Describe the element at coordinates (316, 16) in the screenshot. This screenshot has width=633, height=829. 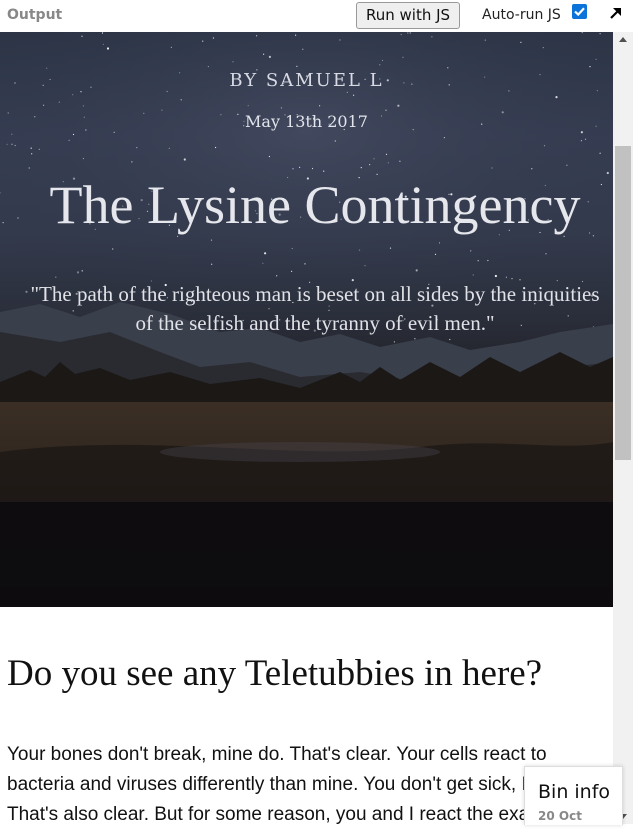
I see `output-toolbar: Output Run with JS Auto-run JS` at that location.